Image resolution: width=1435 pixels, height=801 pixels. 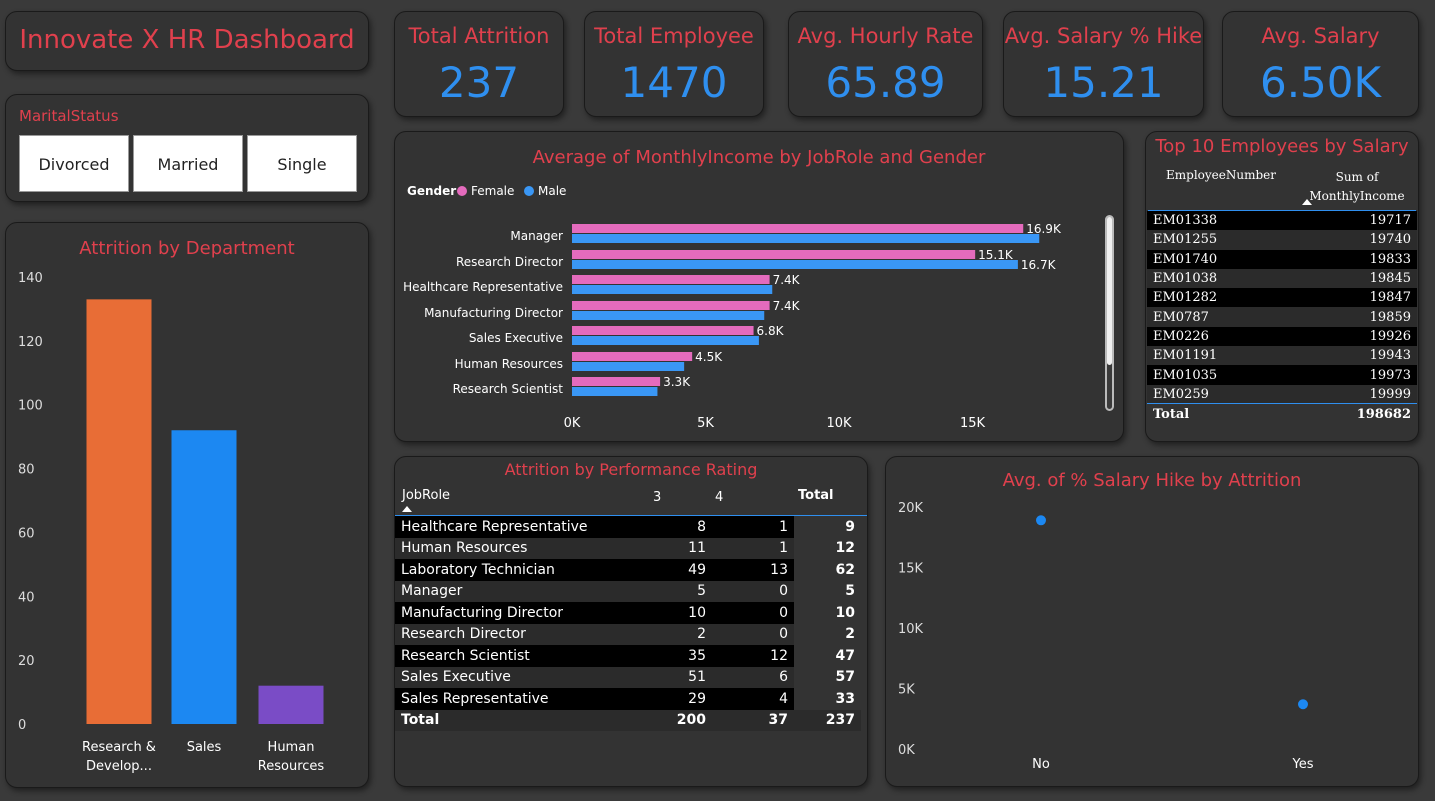 What do you see at coordinates (850, 526) in the screenshot?
I see `total-cell: 9` at bounding box center [850, 526].